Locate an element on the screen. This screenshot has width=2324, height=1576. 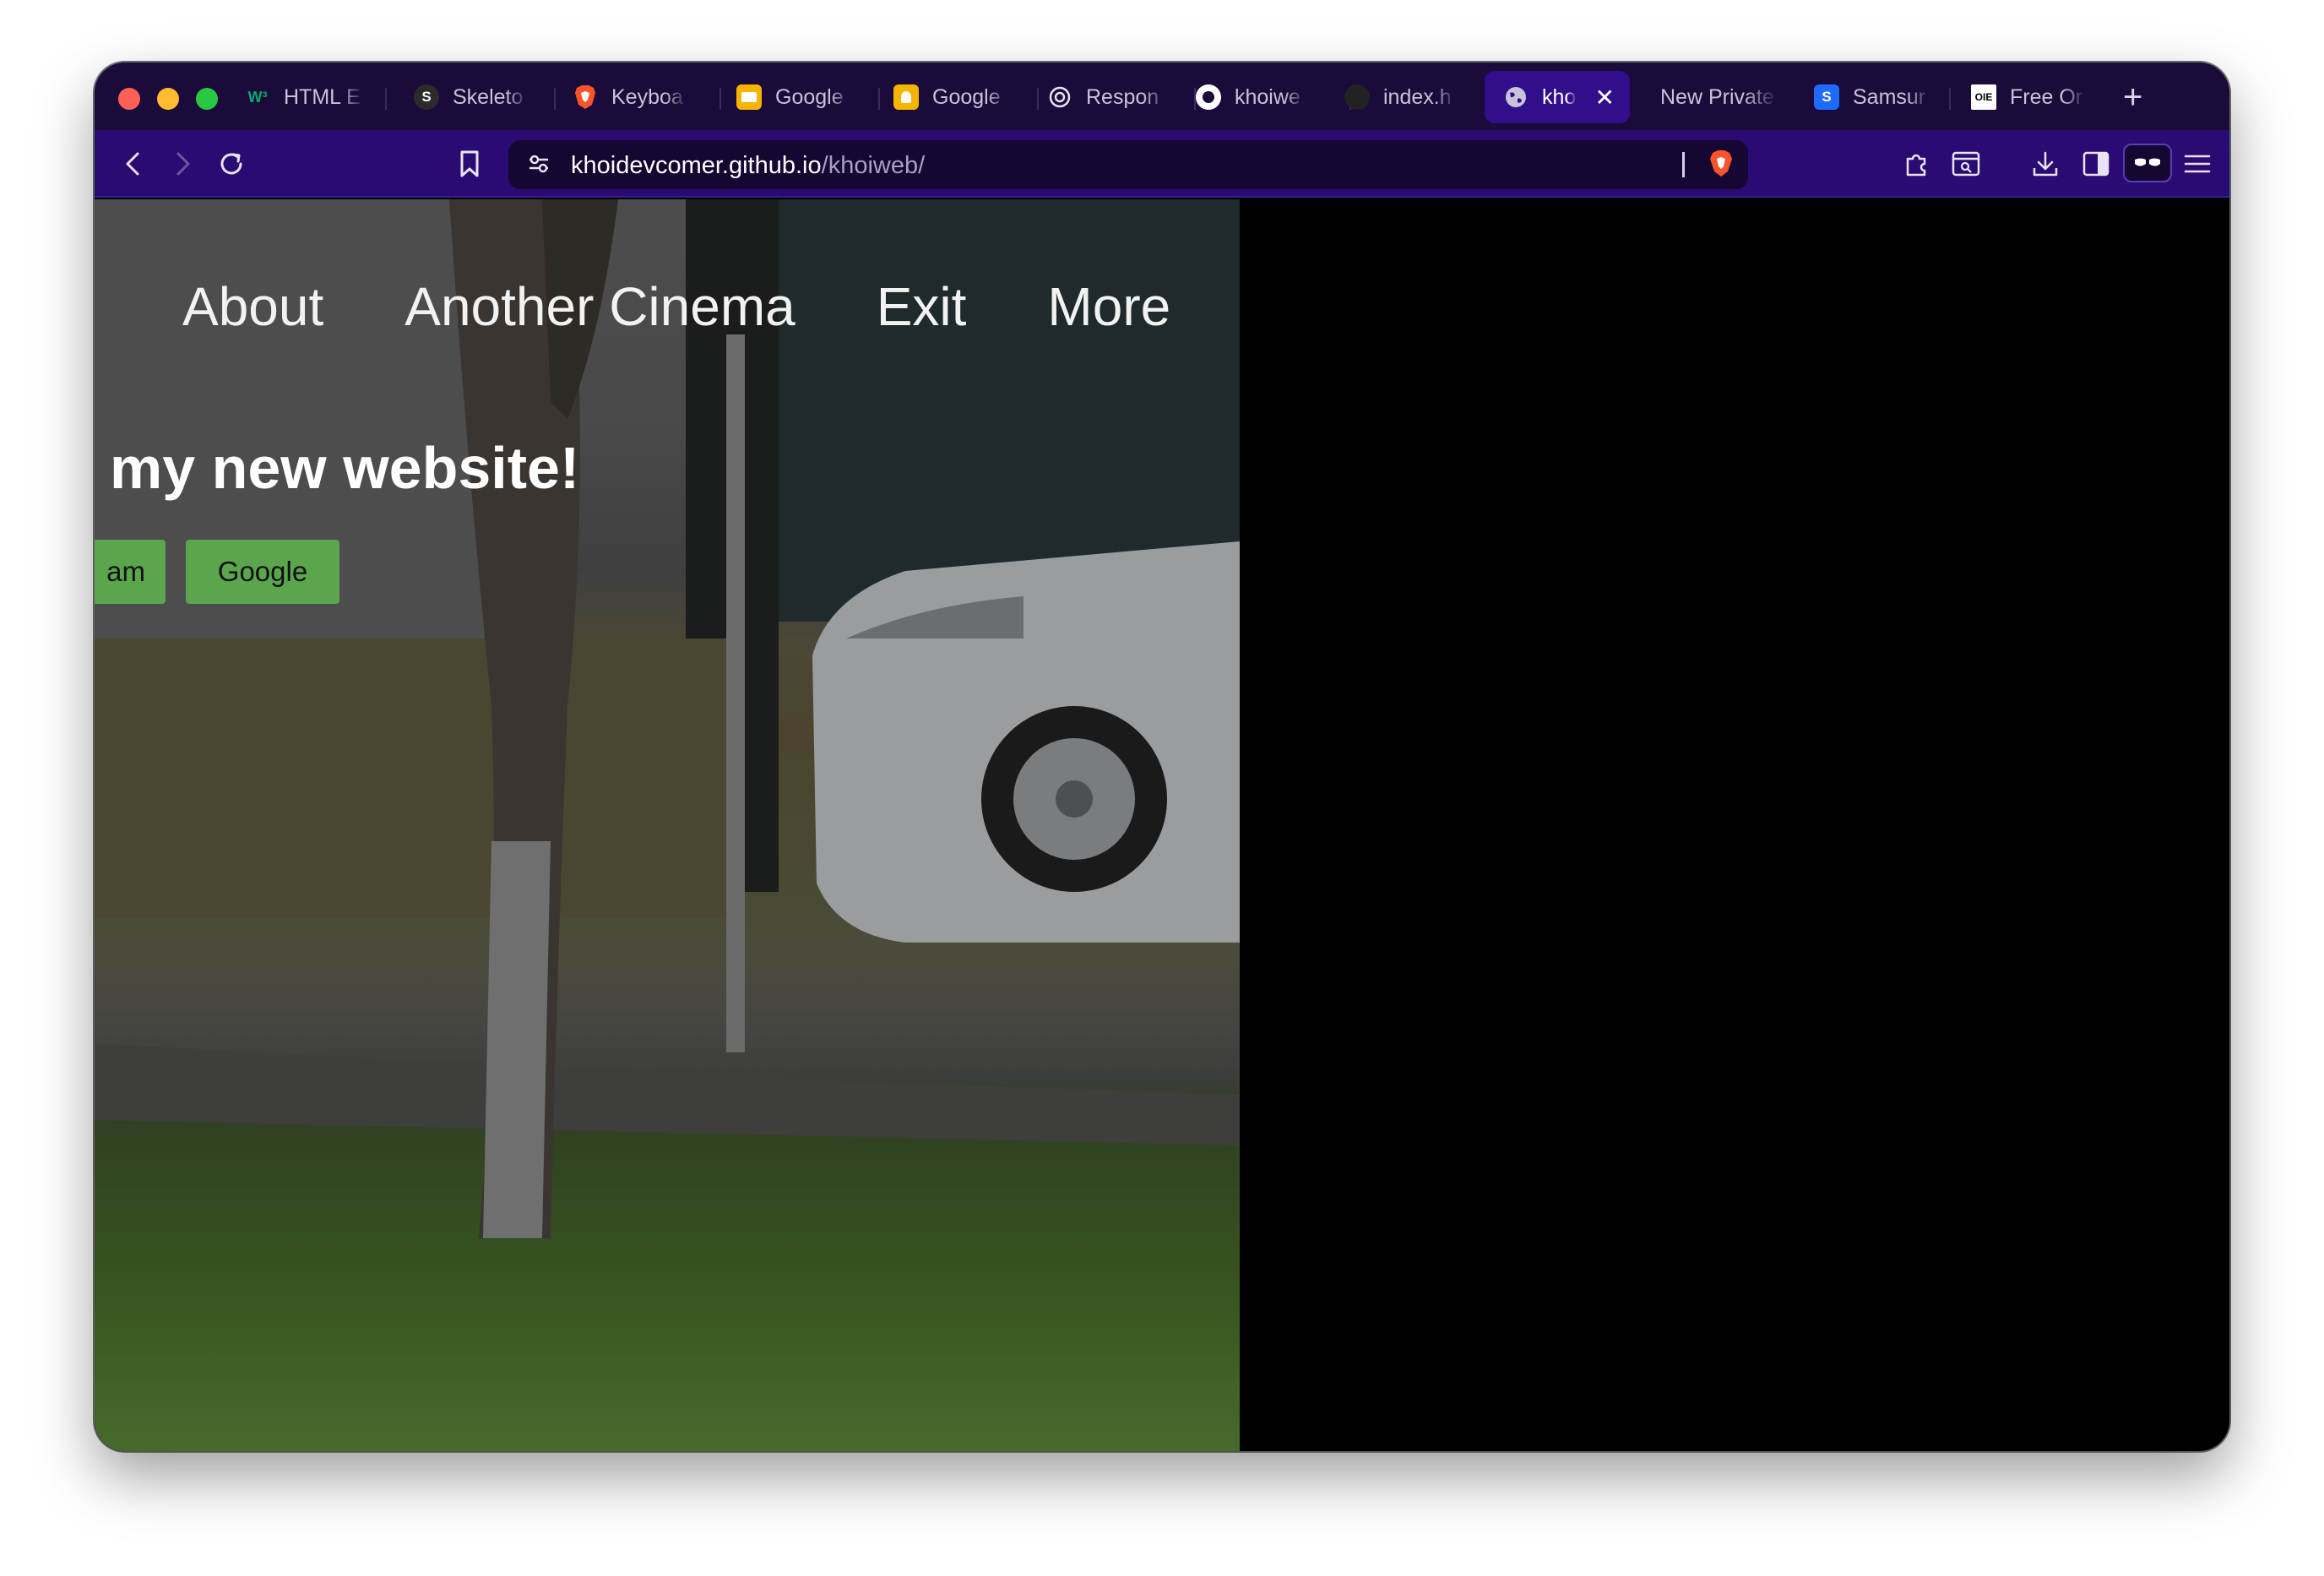
tab-response: Respon is located at coordinates (1114, 97).